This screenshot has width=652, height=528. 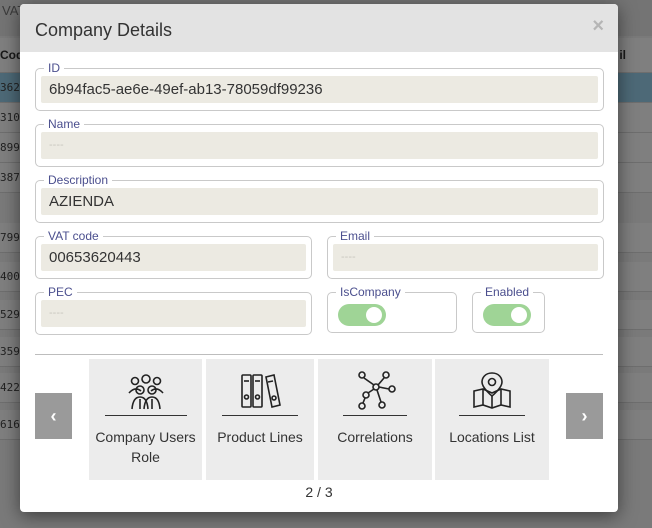 I want to click on network-nodes-icon, so click(x=375, y=391).